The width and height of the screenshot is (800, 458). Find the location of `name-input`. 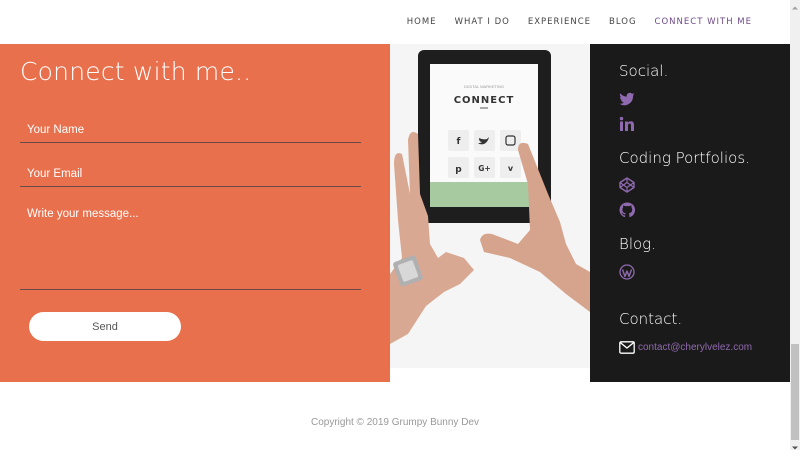

name-input is located at coordinates (190, 129).